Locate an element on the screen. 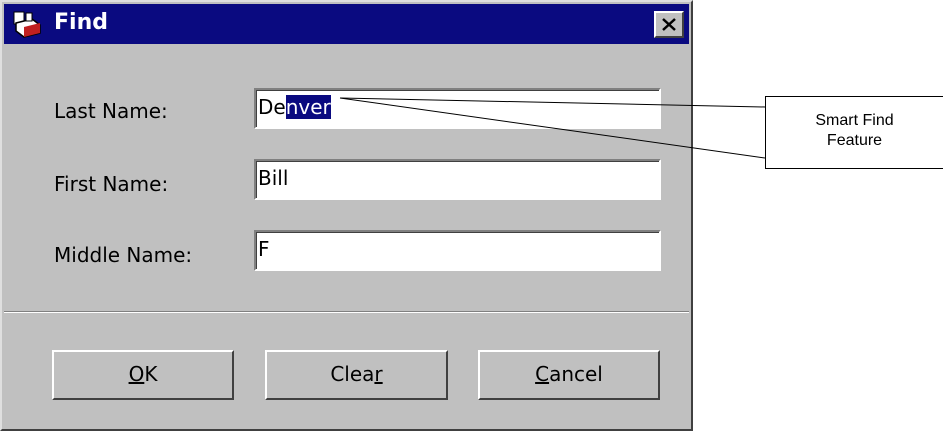  callout-text: Smart Find Feature is located at coordinates (854, 131).